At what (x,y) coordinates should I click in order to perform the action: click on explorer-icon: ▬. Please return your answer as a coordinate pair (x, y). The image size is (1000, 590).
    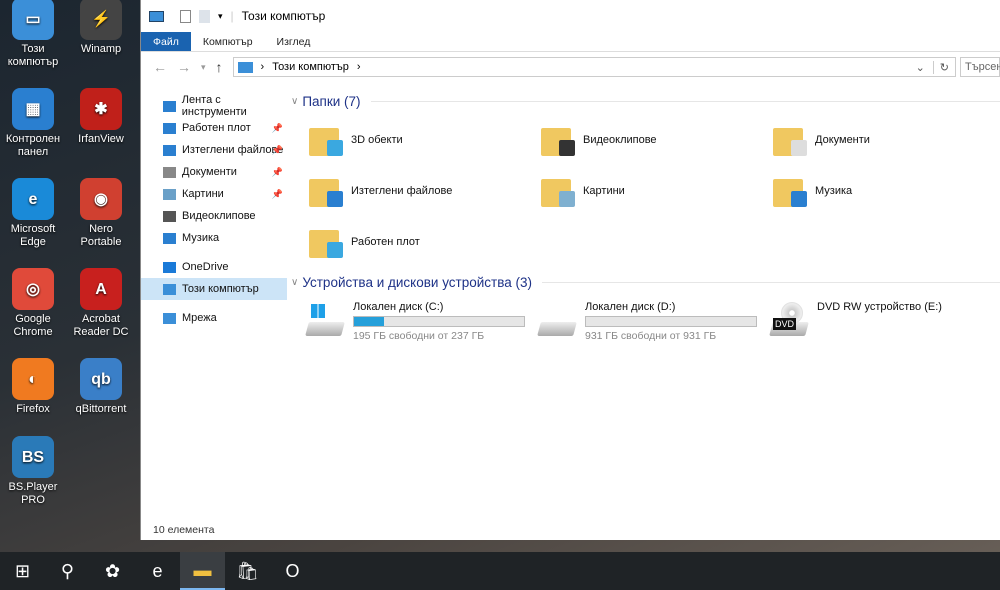
    Looking at the image, I should click on (202, 569).